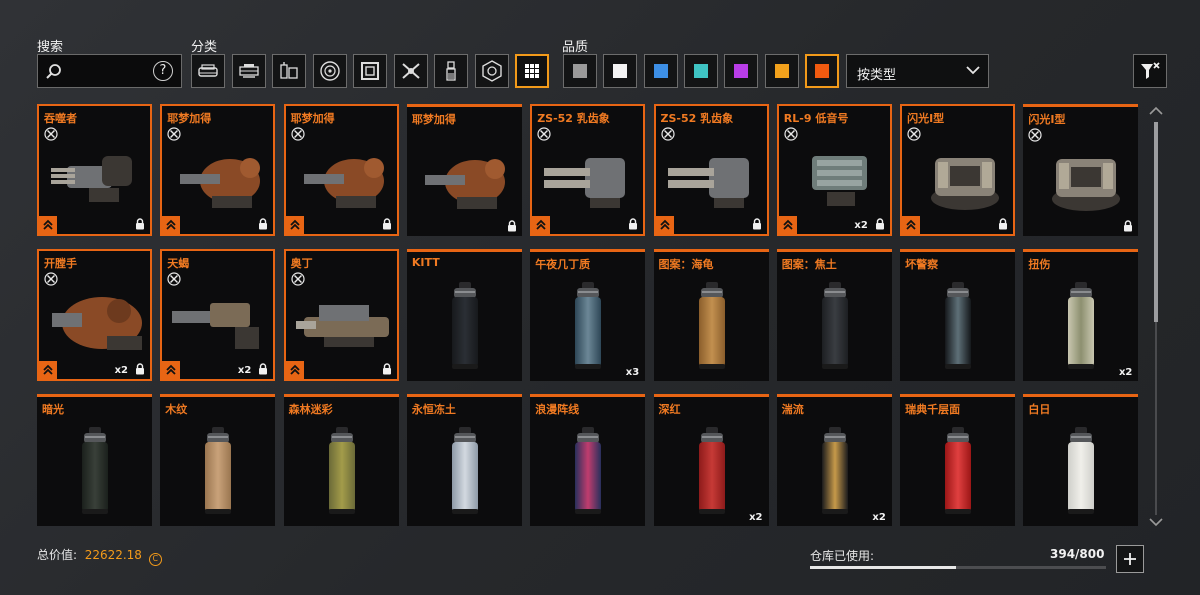  I want to click on weapon-icon, so click(410, 71).